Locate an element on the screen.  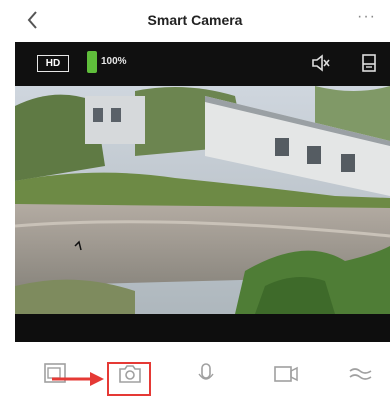
battery-level: 100% is located at coordinates (114, 61).